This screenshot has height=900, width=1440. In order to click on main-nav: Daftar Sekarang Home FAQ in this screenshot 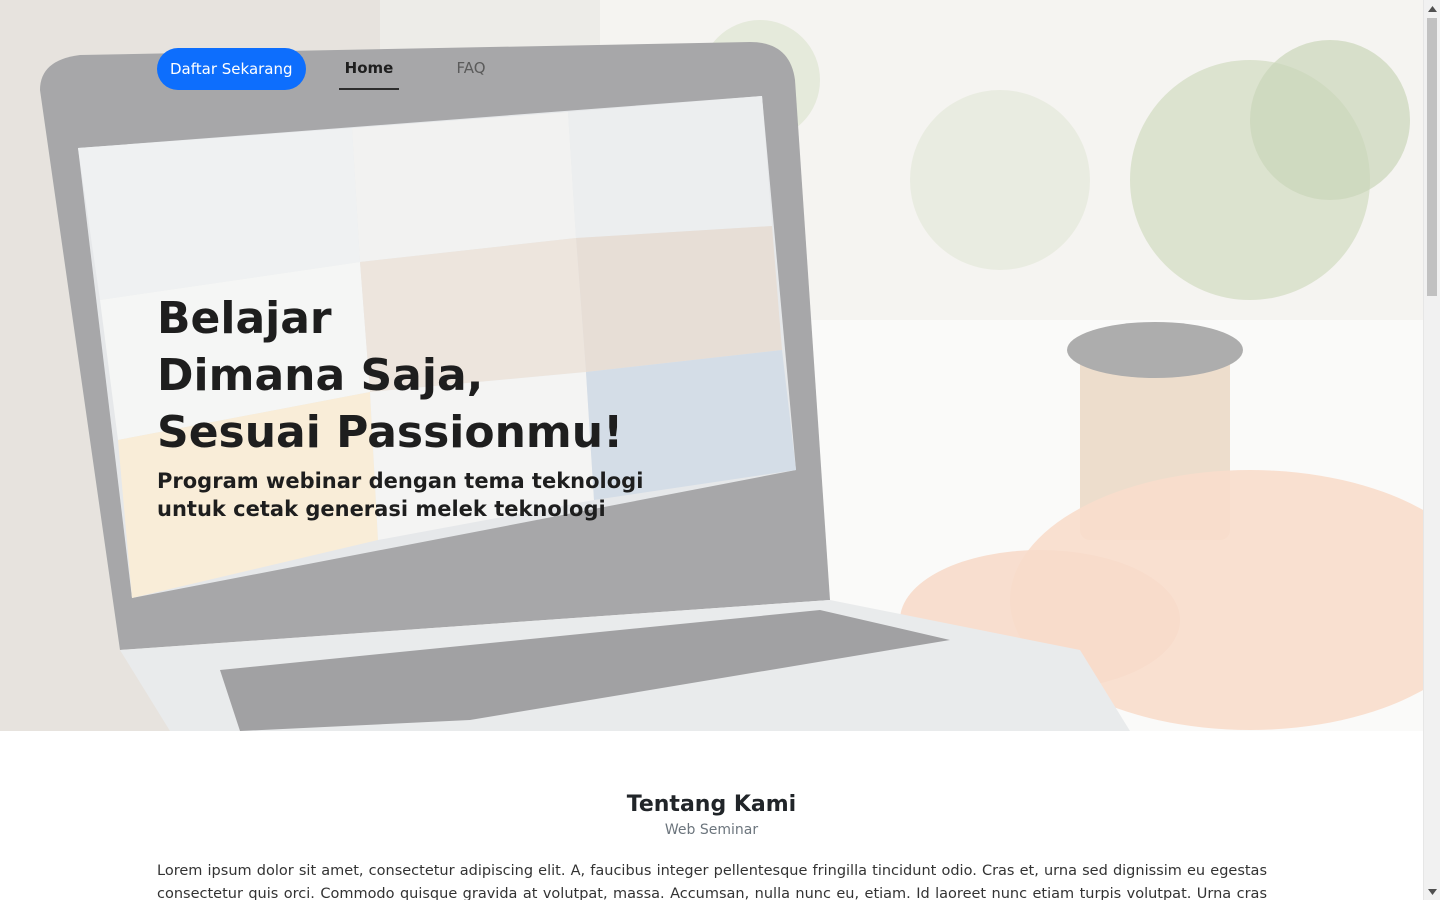, I will do `click(321, 69)`.